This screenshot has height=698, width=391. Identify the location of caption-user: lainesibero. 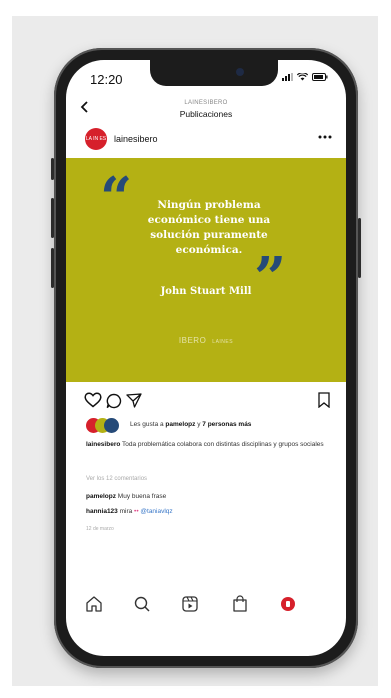
(103, 444).